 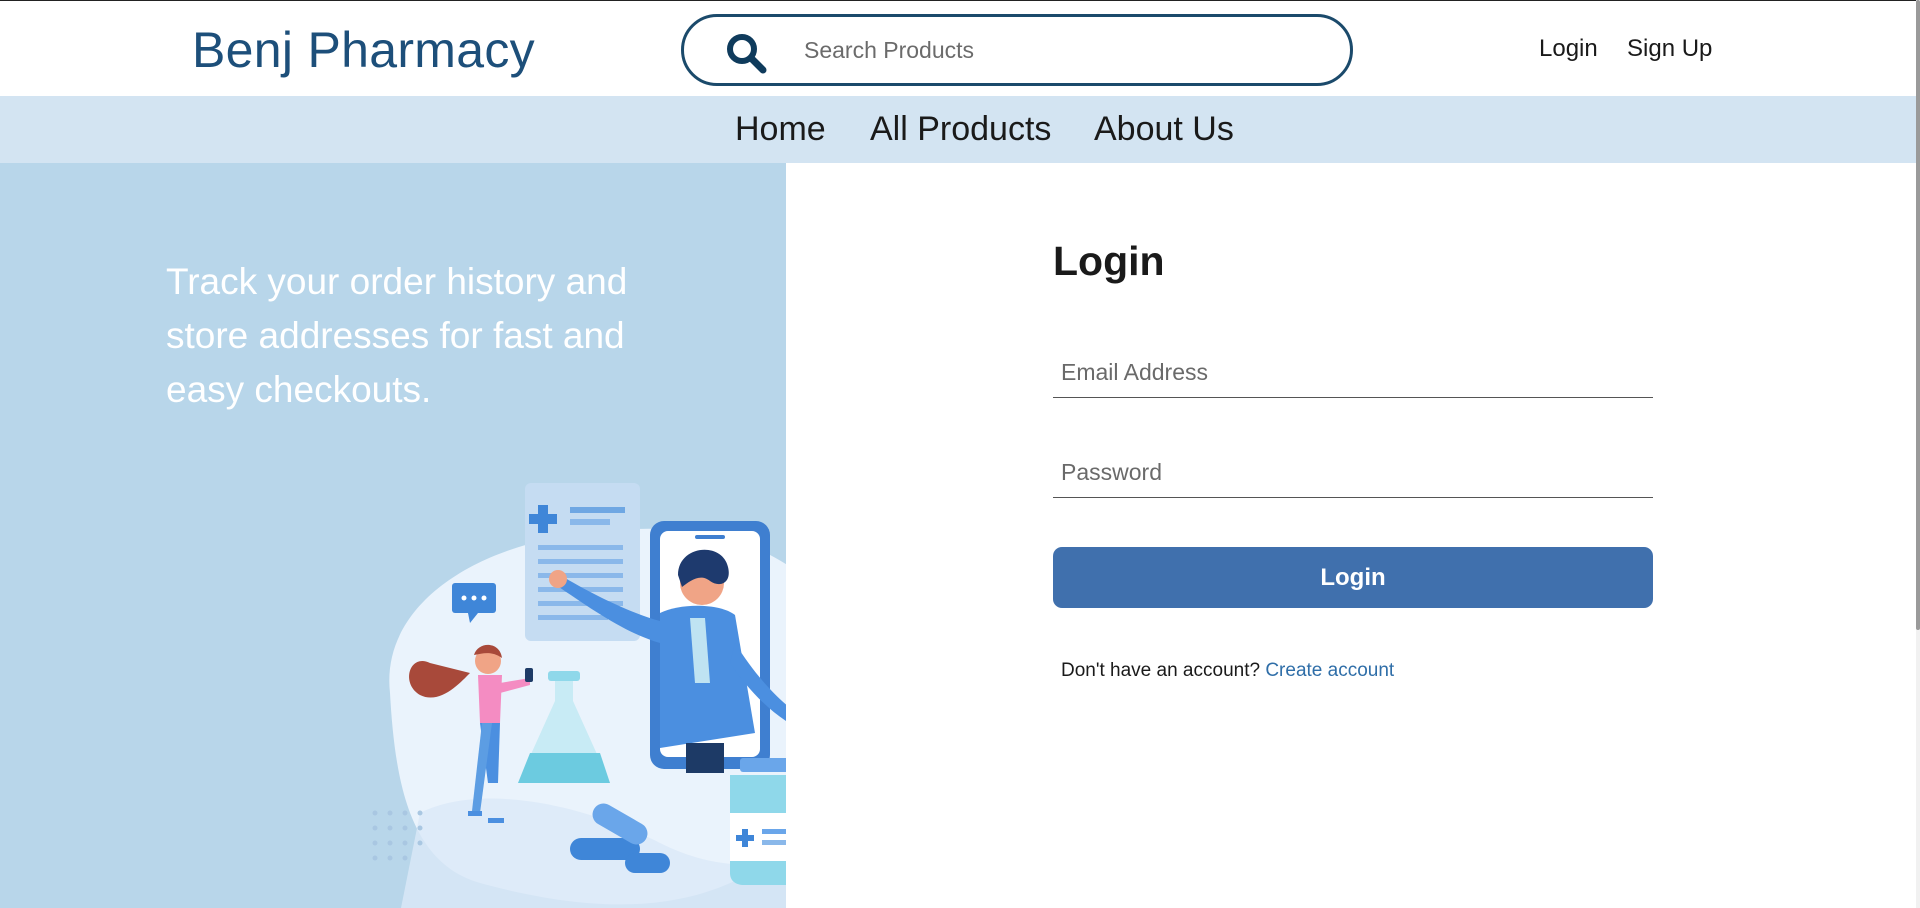 I want to click on search-input, so click(x=1064, y=50).